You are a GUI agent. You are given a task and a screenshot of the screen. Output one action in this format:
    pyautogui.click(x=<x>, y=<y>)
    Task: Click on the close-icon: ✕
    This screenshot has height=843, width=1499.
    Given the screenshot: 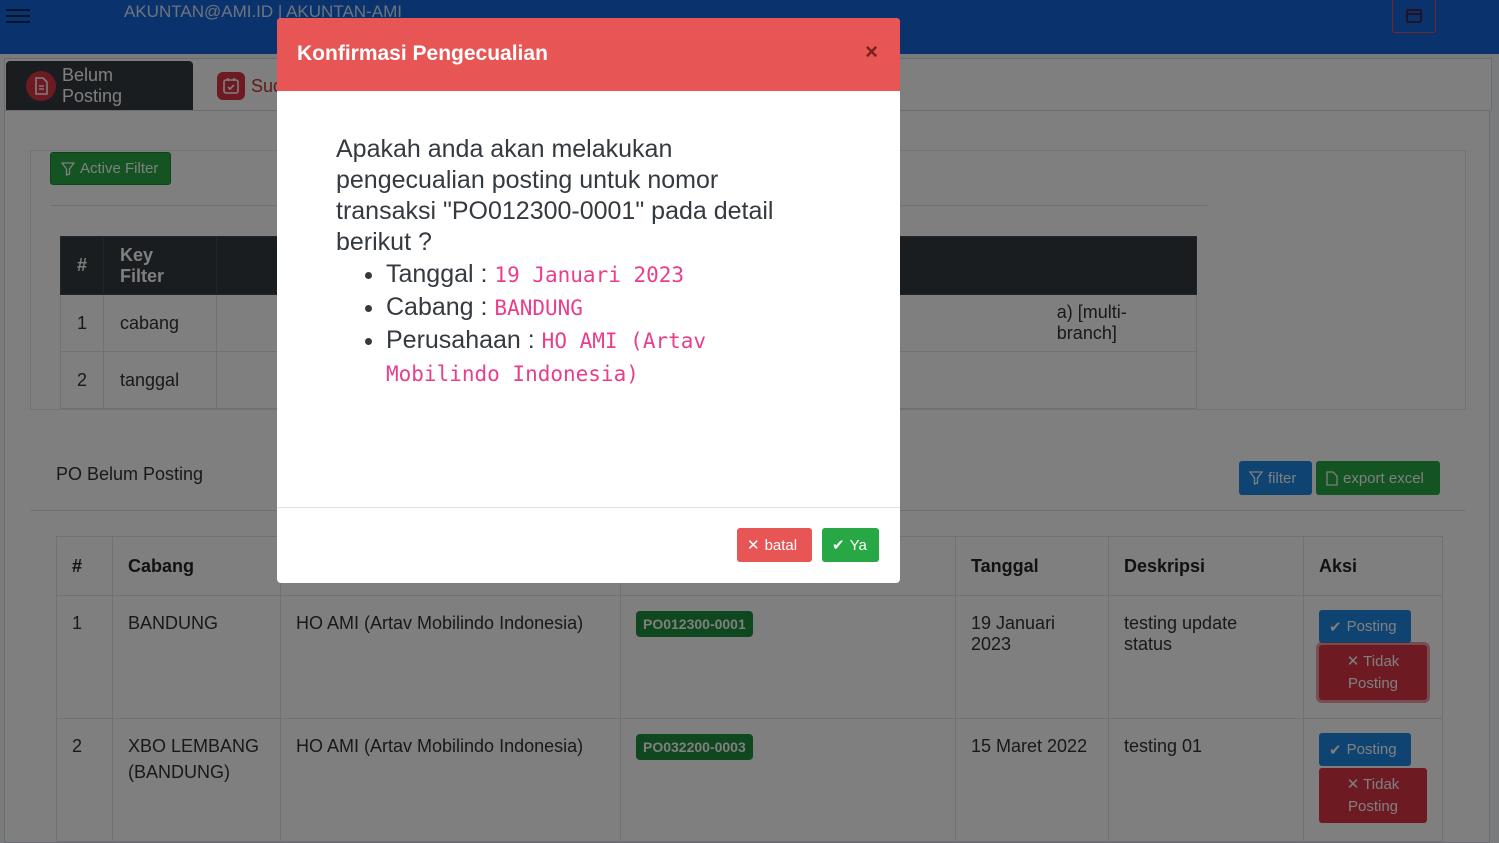 What is the action you would take?
    pyautogui.click(x=753, y=545)
    